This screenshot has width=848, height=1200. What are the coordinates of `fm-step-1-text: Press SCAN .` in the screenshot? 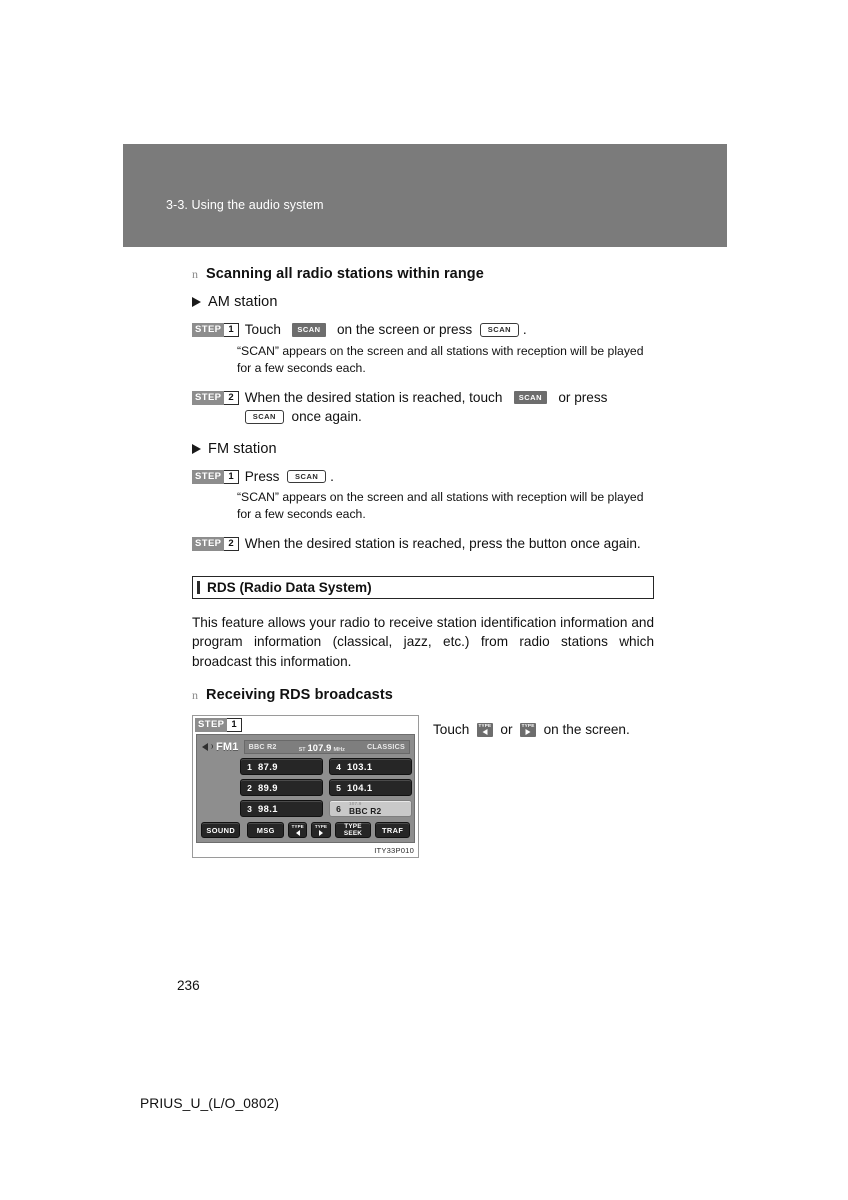 It's located at (289, 477).